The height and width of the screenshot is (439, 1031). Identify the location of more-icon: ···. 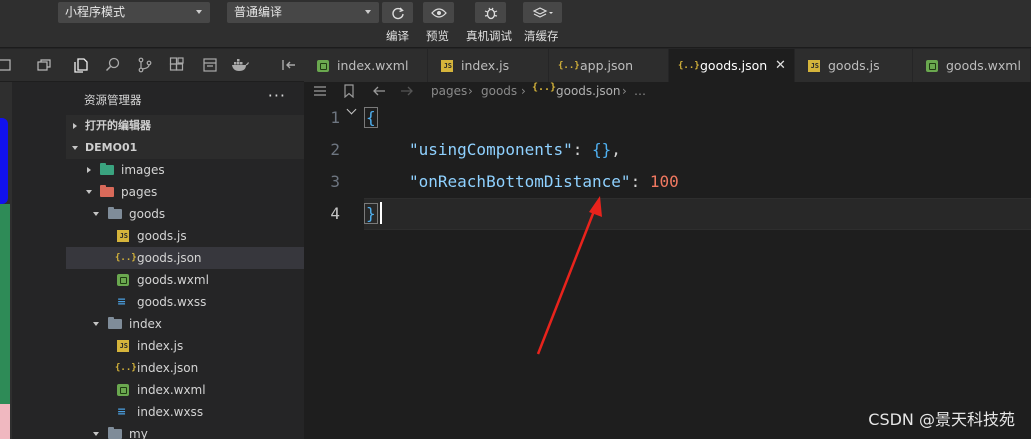
(277, 95).